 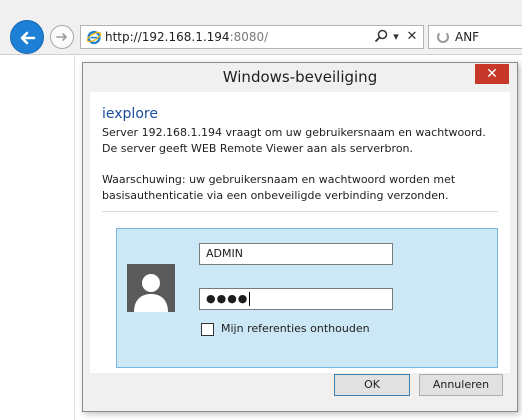 What do you see at coordinates (412, 37) in the screenshot?
I see `stop-button: ✕` at bounding box center [412, 37].